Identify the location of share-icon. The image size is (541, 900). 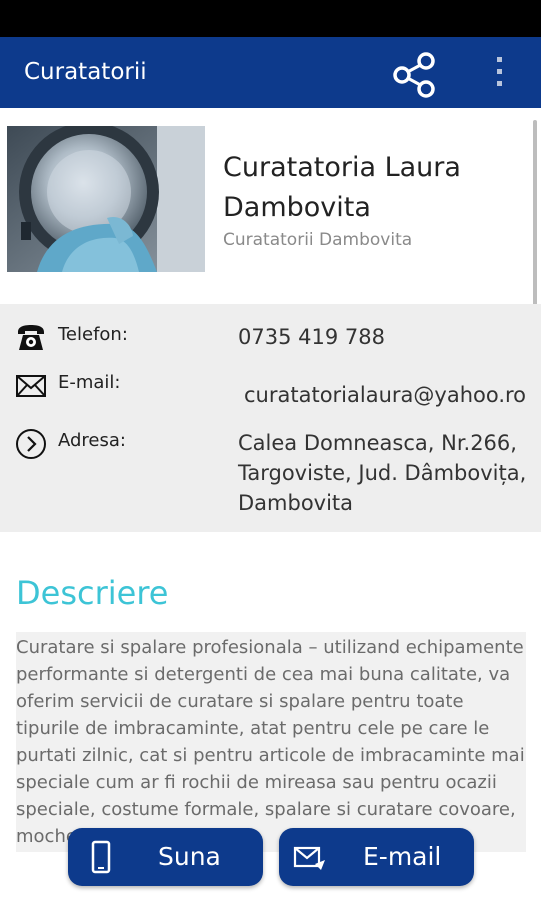
(414, 75).